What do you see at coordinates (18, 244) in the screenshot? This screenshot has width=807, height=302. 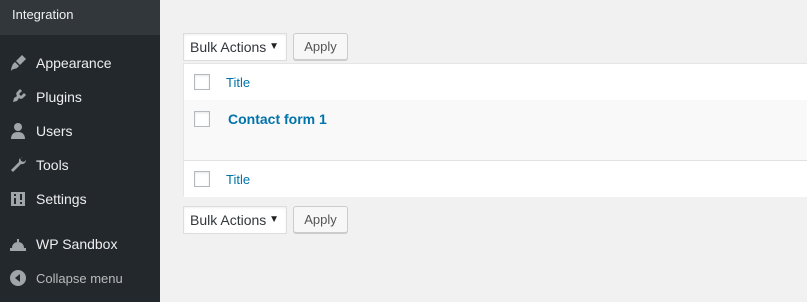 I see `sandbox-icon` at bounding box center [18, 244].